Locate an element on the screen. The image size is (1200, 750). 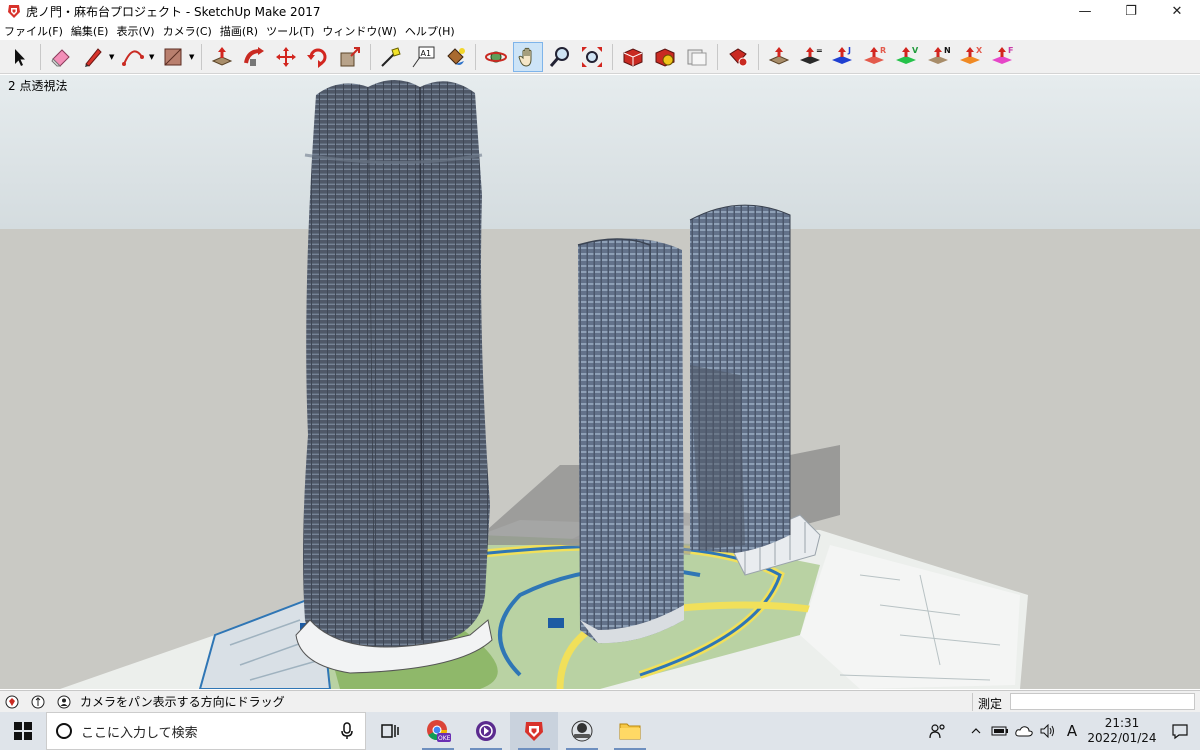
scale-tool-button is located at coordinates (350, 57).